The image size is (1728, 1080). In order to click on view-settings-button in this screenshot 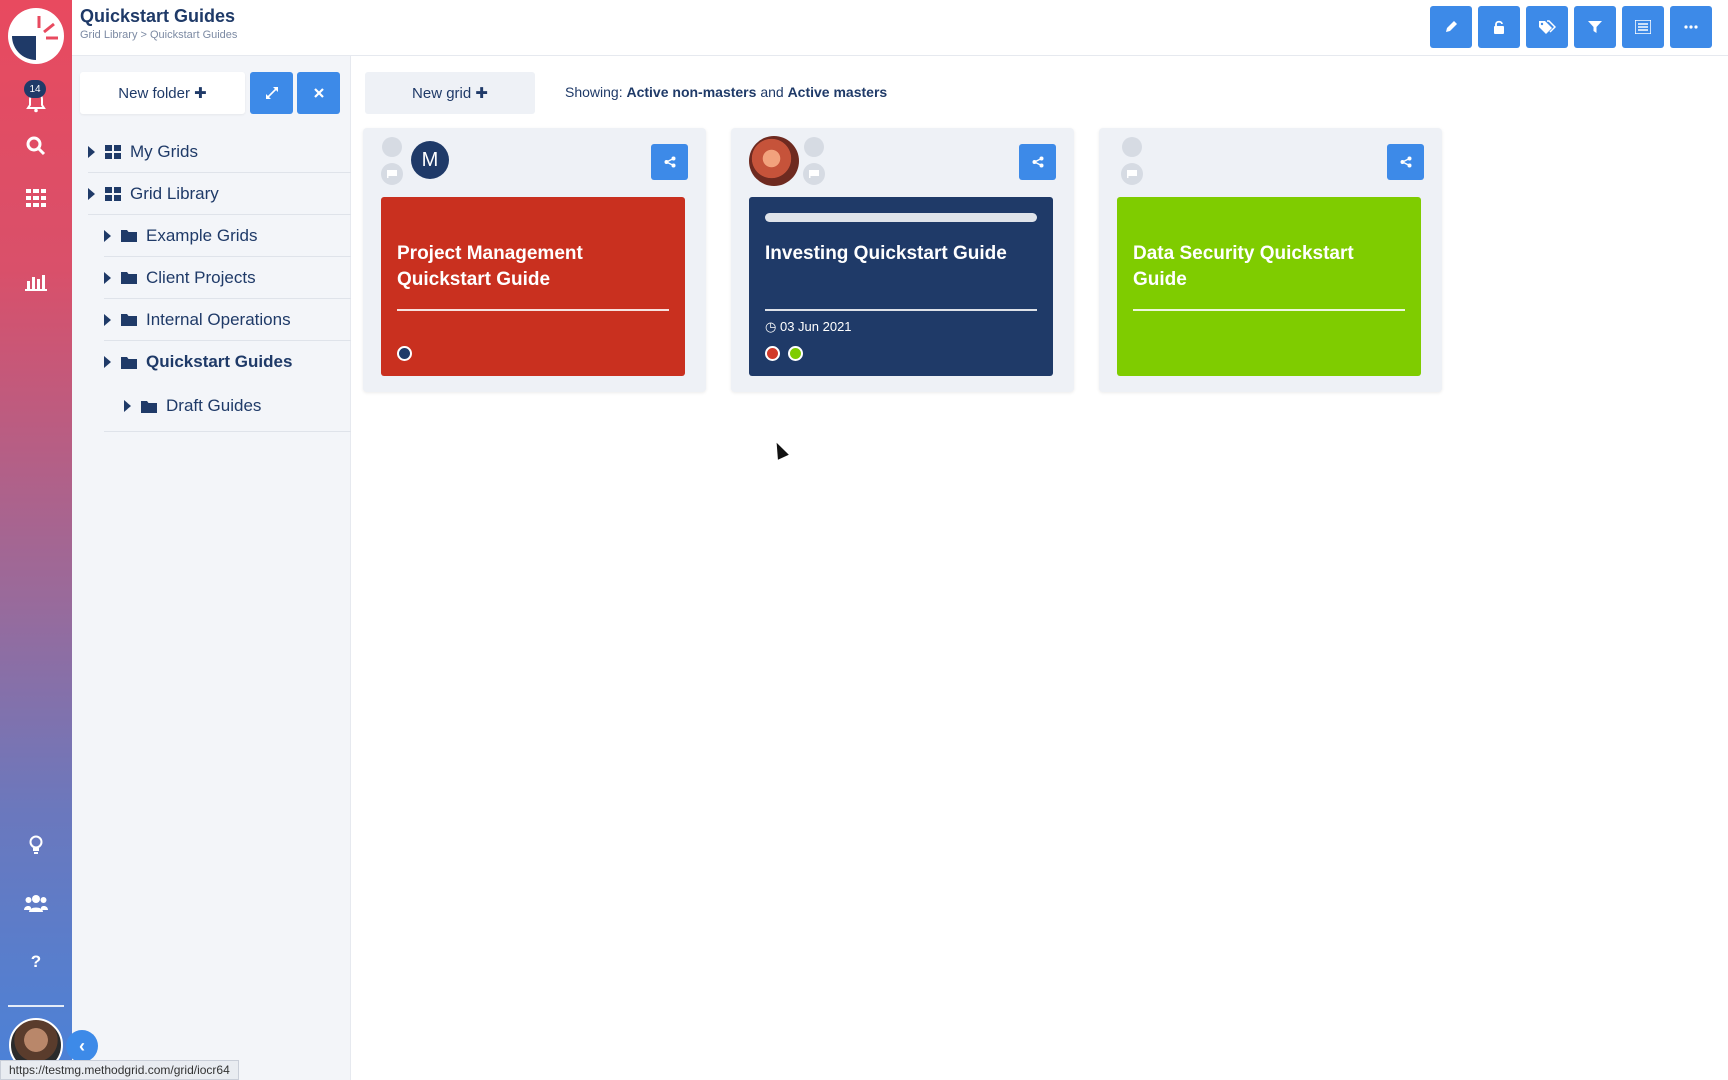, I will do `click(1643, 27)`.